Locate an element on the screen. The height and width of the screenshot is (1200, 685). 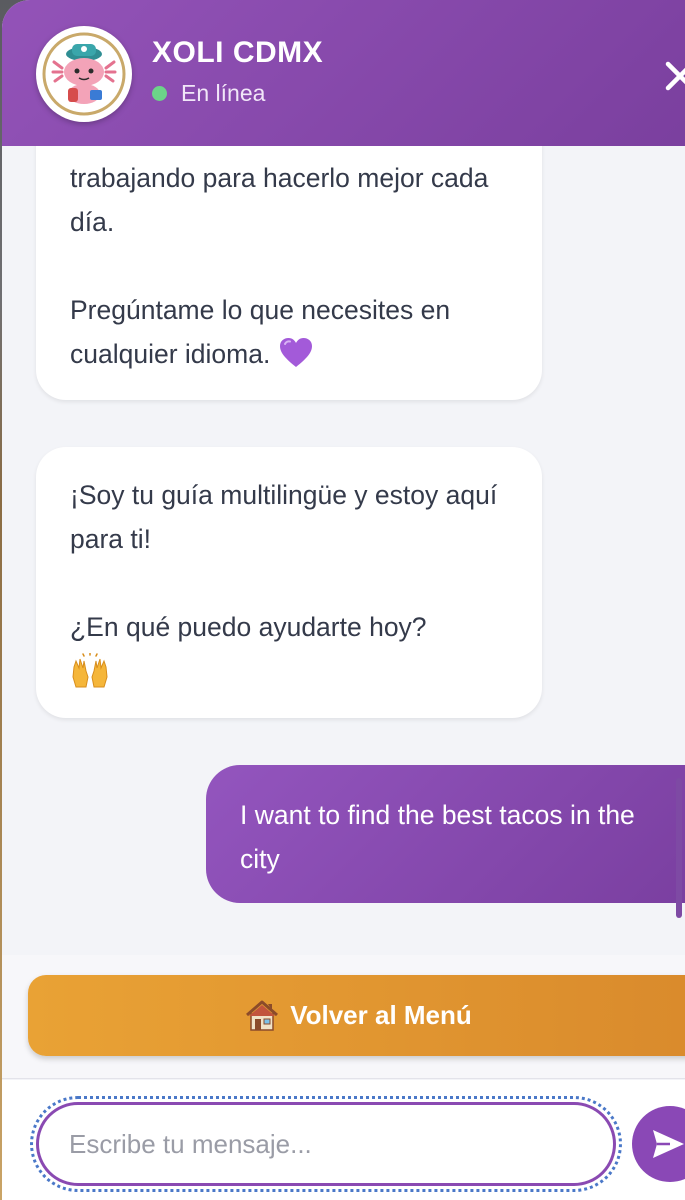
scrollbar-thumb is located at coordinates (679, 848).